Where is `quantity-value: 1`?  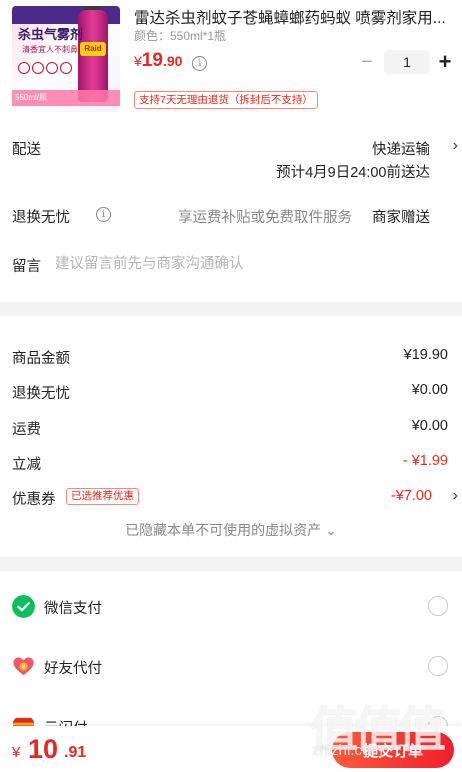
quantity-value: 1 is located at coordinates (407, 62).